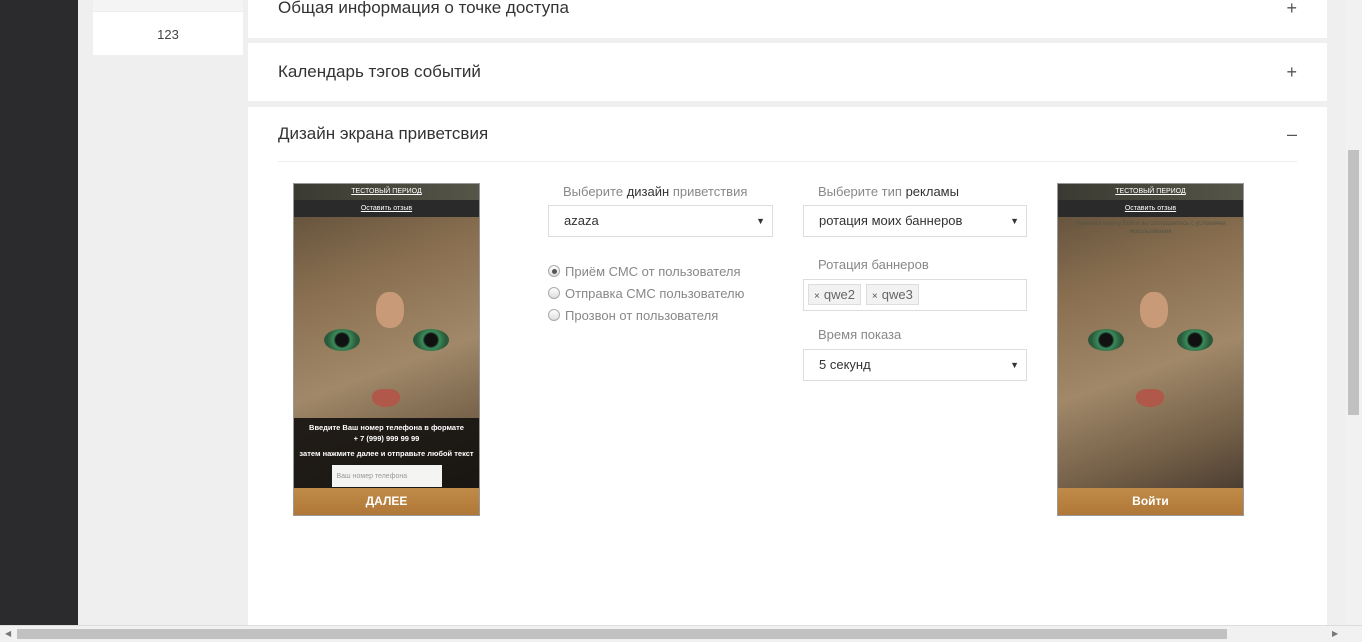 The image size is (1362, 642). I want to click on vertical-scrollbar, so click(1353, 312).